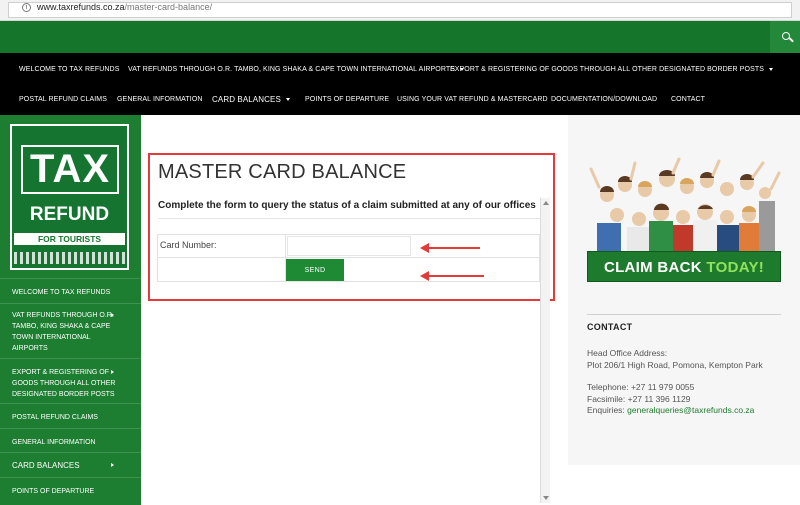 This screenshot has width=800, height=505. Describe the element at coordinates (400, 37) in the screenshot. I see `header-strip` at that location.